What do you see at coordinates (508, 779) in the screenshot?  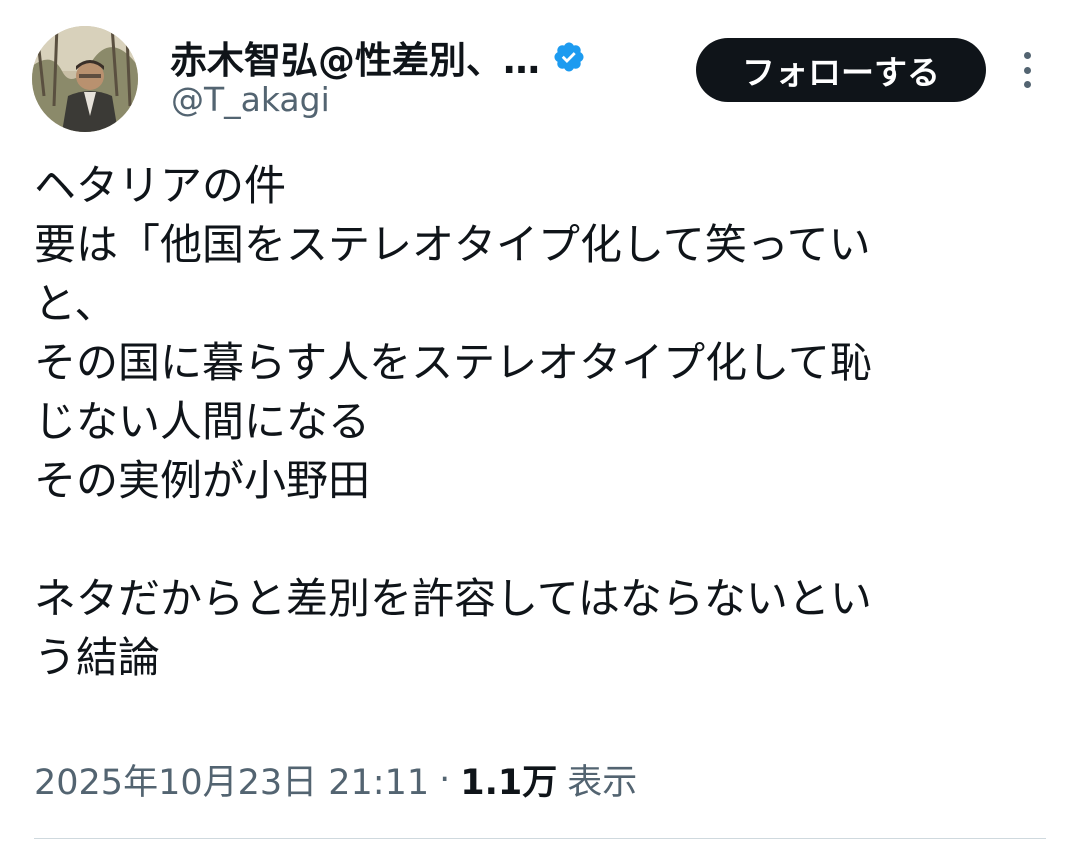 I see `views-count: 1.1万` at bounding box center [508, 779].